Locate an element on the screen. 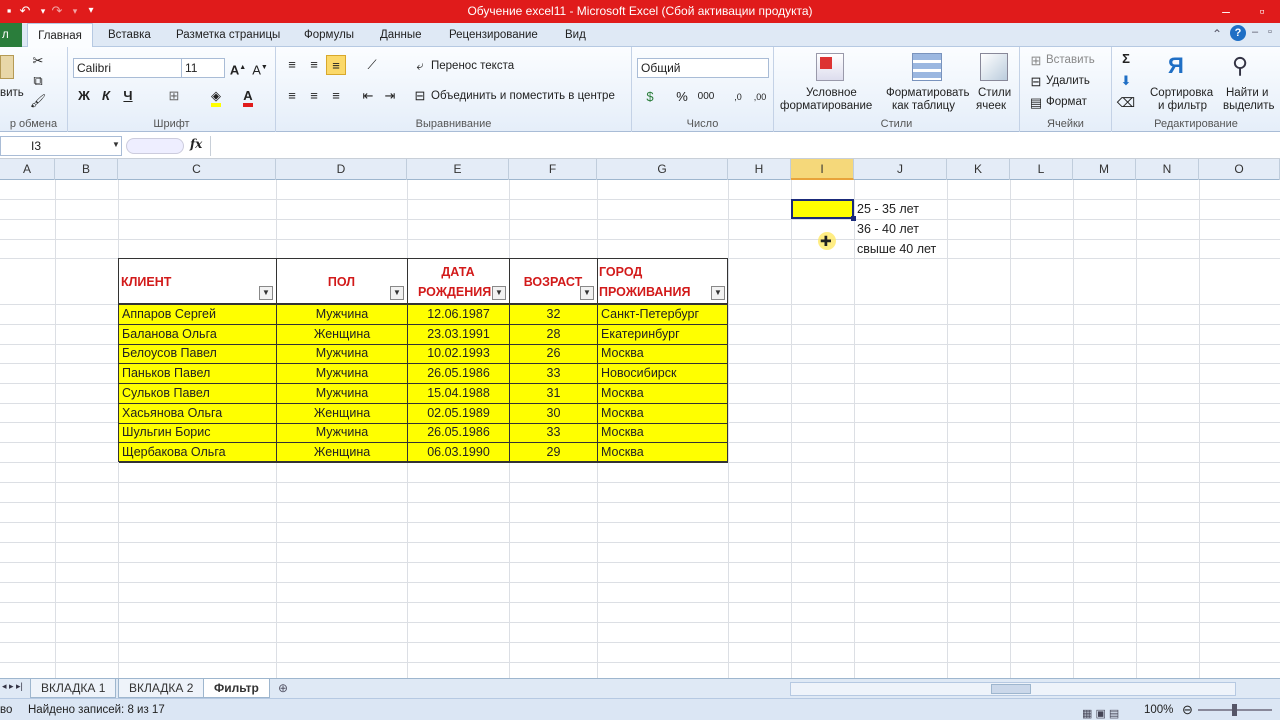 This screenshot has height=725, width=1280. view-buttons: ▦ ▣ ▤ is located at coordinates (1100, 714).